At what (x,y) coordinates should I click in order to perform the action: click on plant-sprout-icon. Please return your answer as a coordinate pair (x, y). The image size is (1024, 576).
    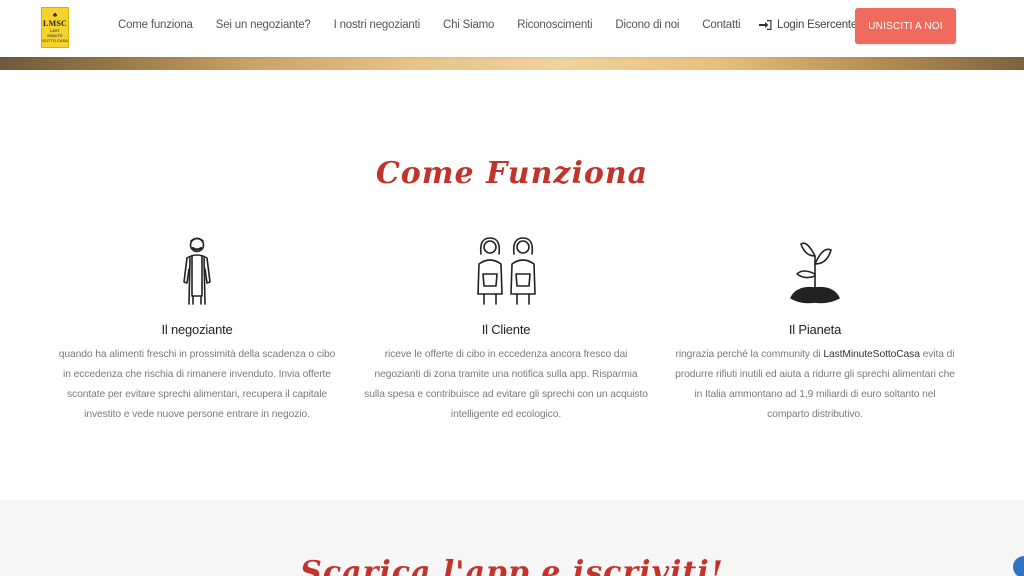
    Looking at the image, I should click on (815, 267).